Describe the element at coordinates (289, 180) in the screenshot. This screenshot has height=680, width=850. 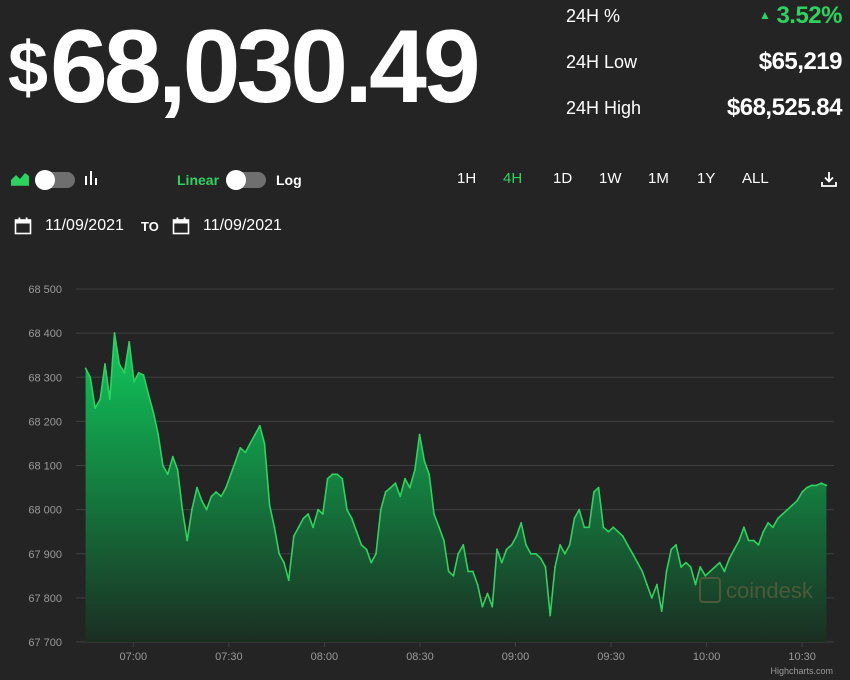
I see `log-scale-label: Log` at that location.